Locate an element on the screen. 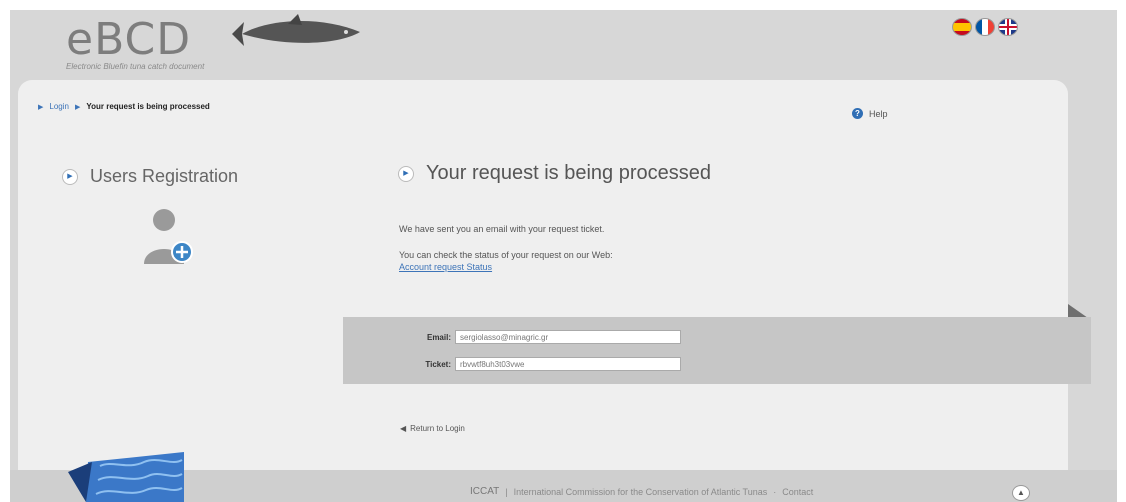  footer-org: ICCAT is located at coordinates (484, 491).